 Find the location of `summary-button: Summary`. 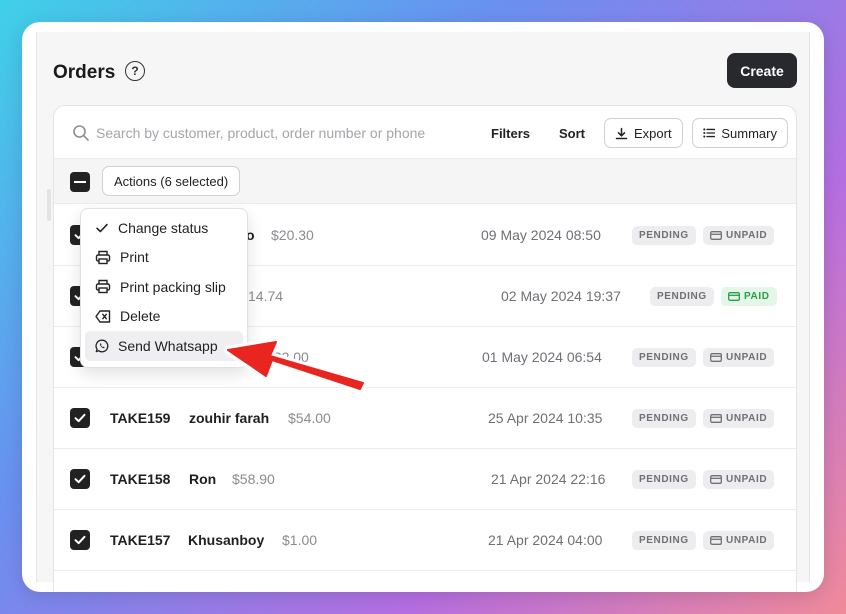

summary-button: Summary is located at coordinates (740, 133).